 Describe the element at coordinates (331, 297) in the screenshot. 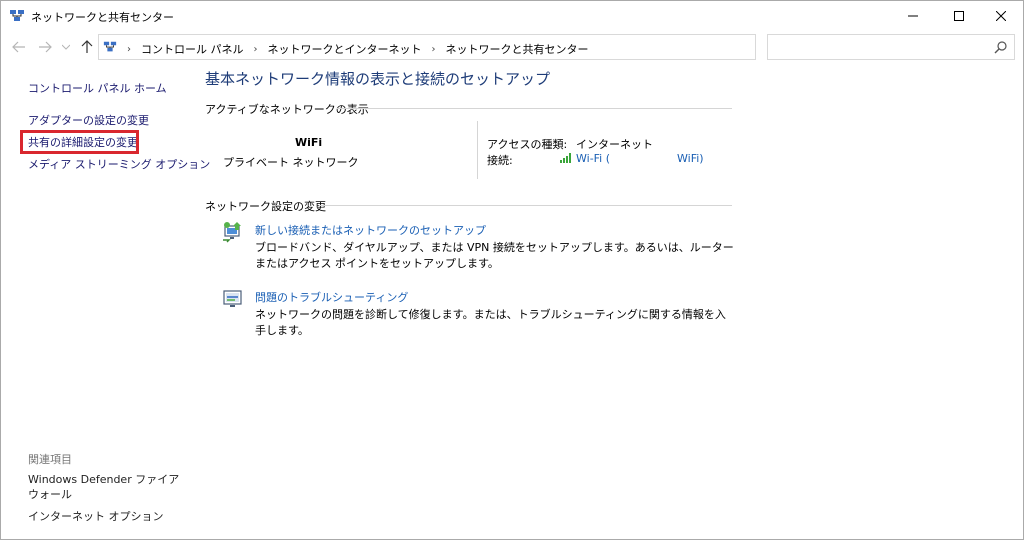

I see `troubleshoot-problems-link: 問題のトラブルシューティング` at that location.